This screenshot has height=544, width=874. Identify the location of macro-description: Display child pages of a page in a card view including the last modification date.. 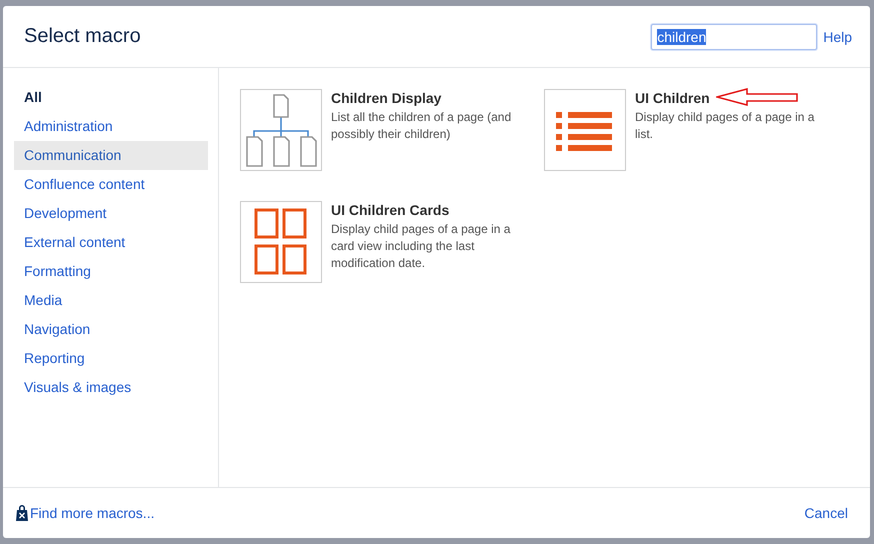
(421, 246).